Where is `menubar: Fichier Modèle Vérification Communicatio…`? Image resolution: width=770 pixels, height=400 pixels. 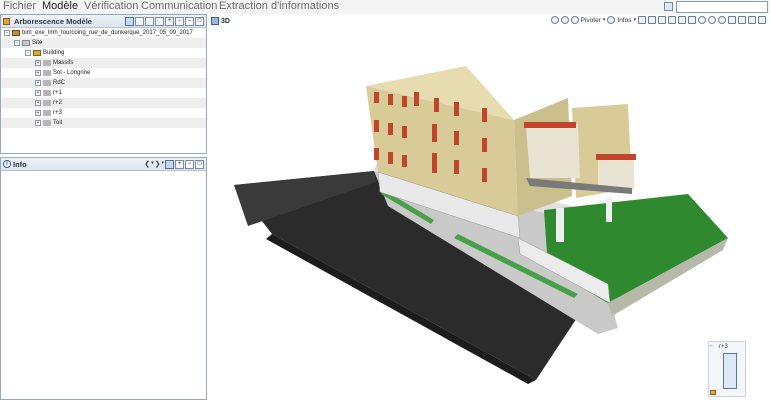 menubar: Fichier Modèle Vérification Communicatio… is located at coordinates (385, 7).